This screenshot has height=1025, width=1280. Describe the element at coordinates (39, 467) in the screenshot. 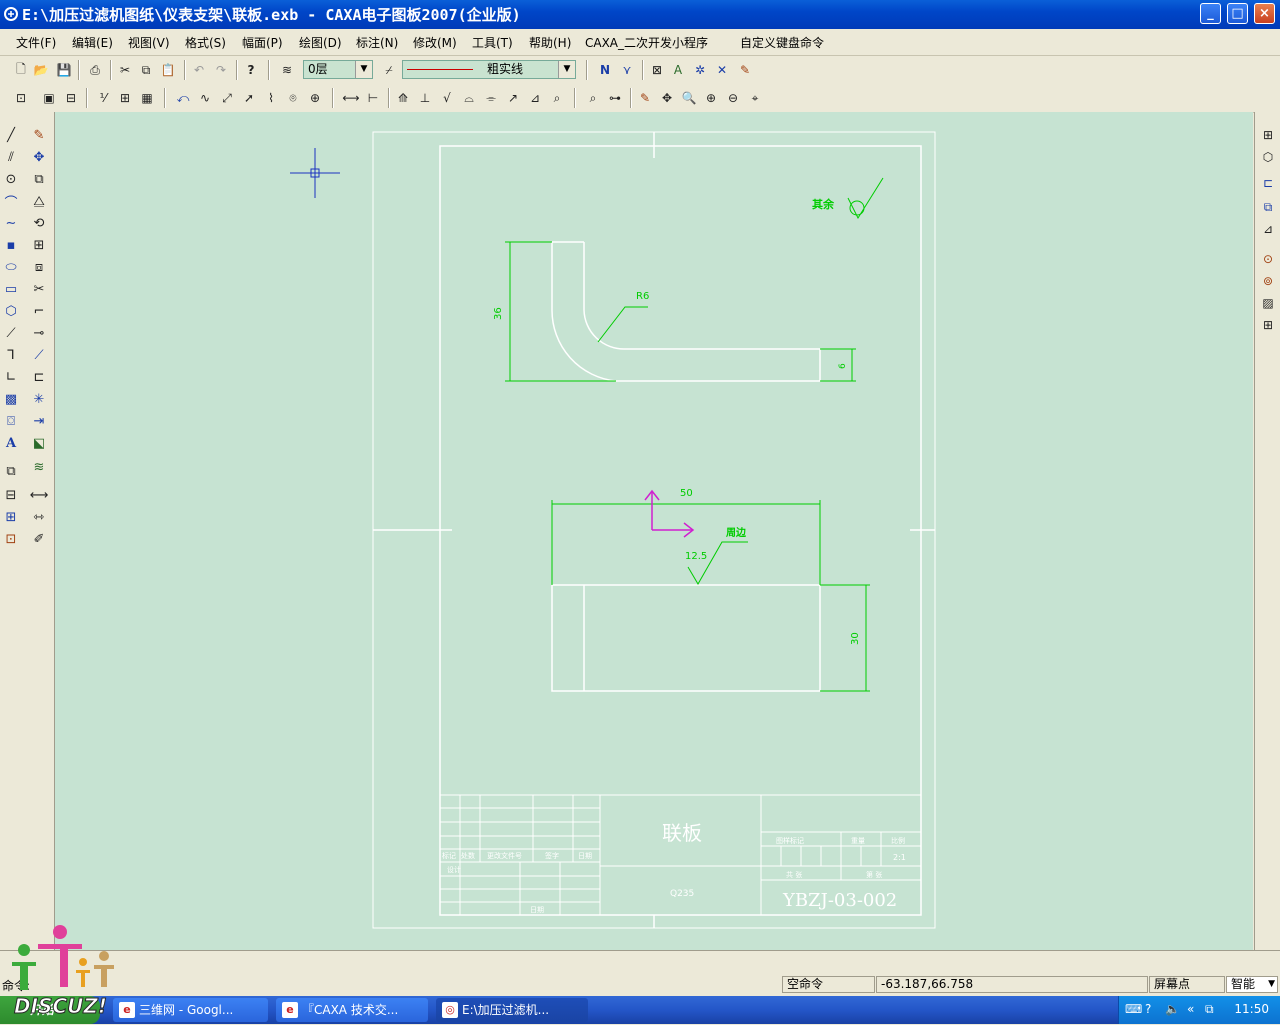

I see `layer-tool-icon: ≋` at that location.